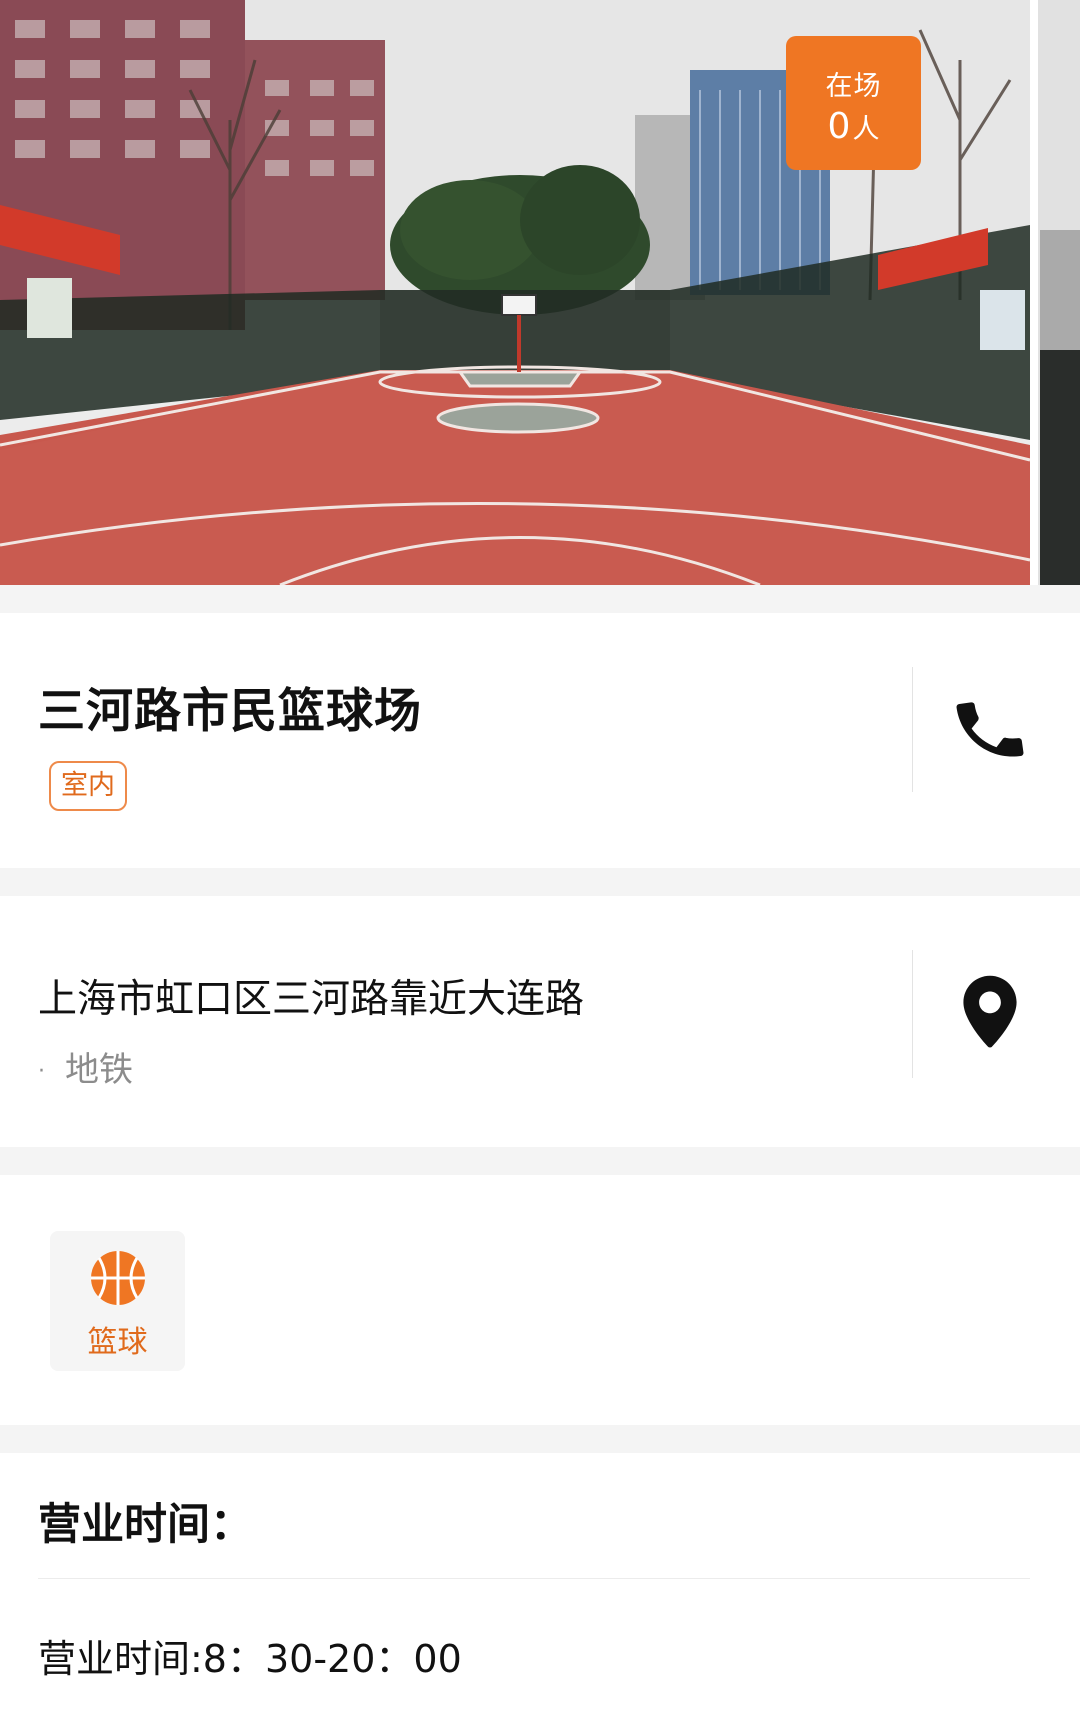 This screenshot has height=1714, width=1080. What do you see at coordinates (117, 1342) in the screenshot?
I see `sport-label: 篮球` at bounding box center [117, 1342].